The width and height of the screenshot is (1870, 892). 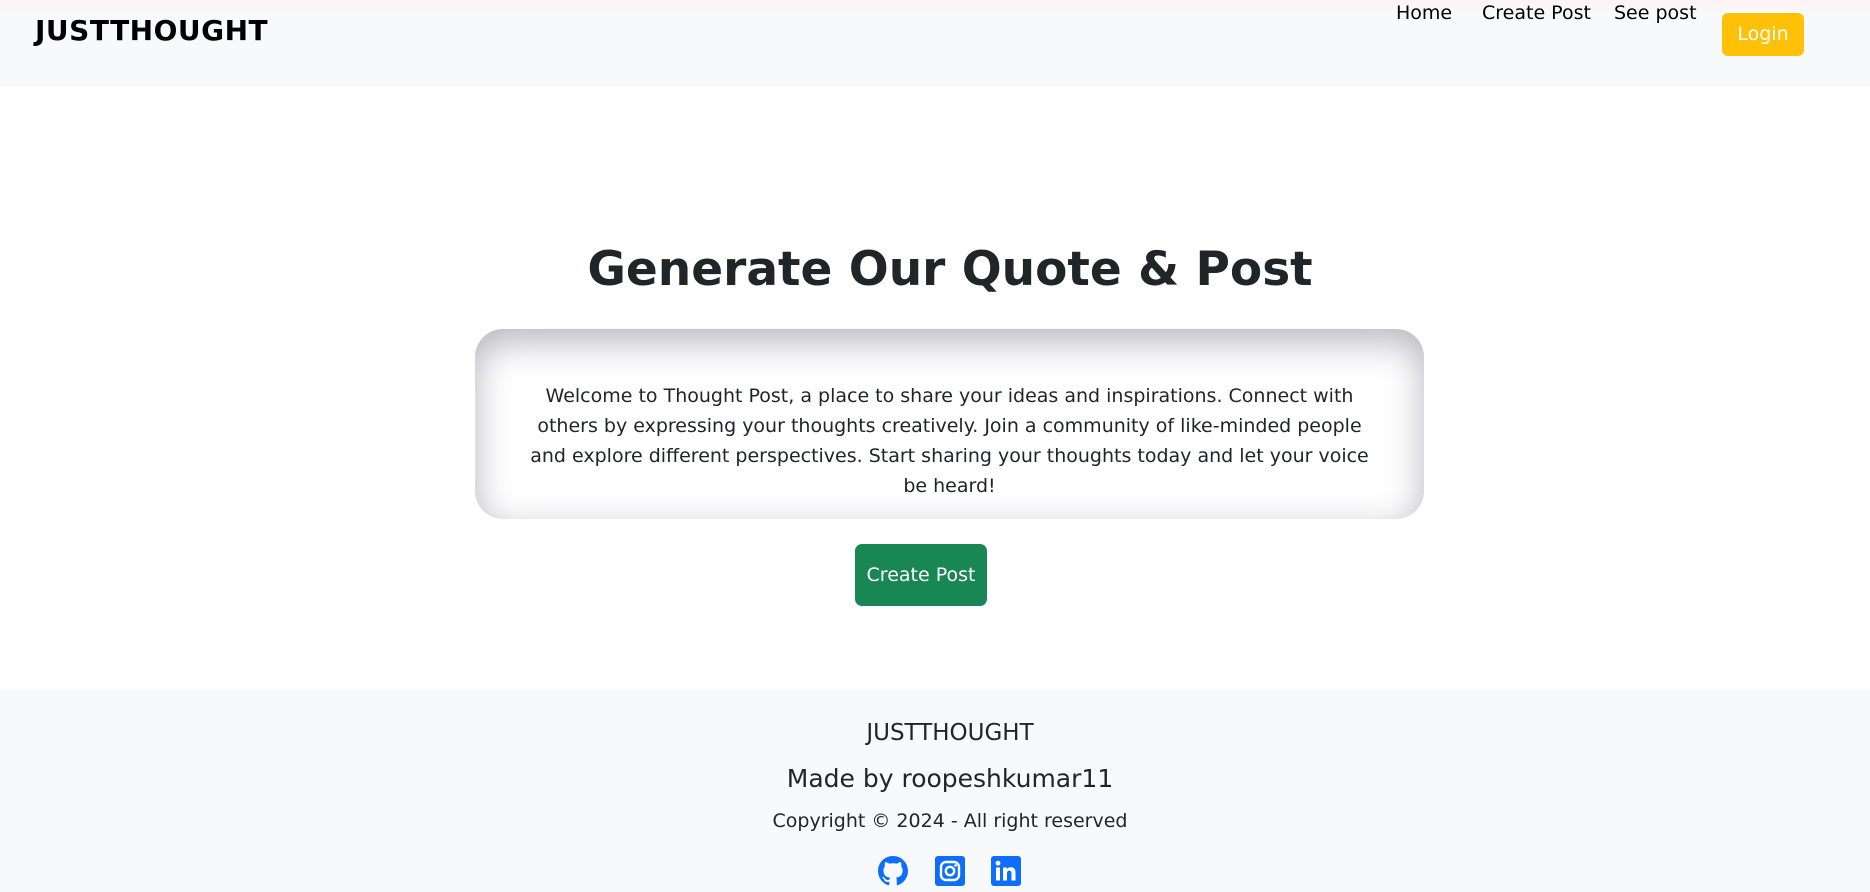 What do you see at coordinates (950, 778) in the screenshot?
I see `footer-made-by: Made by roopeshkumar11` at bounding box center [950, 778].